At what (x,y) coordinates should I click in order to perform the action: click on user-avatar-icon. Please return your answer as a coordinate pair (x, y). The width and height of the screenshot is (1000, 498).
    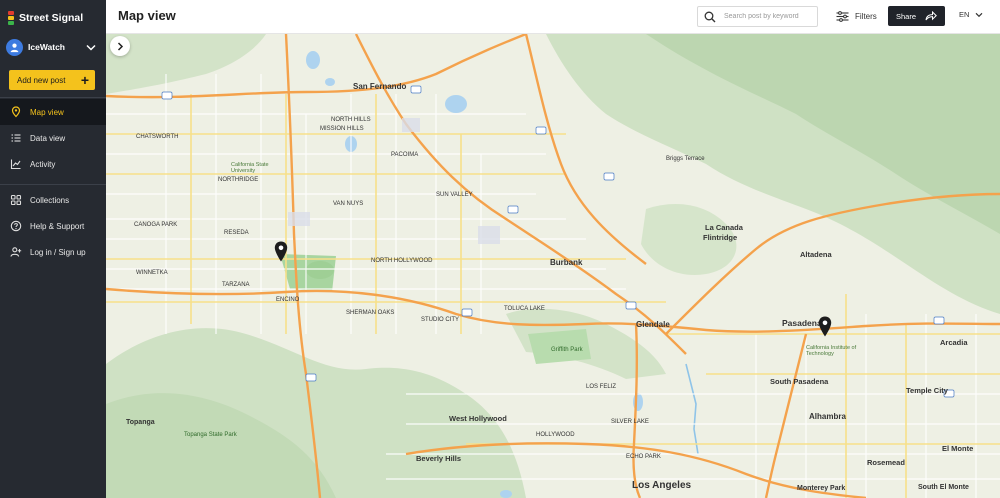
    Looking at the image, I should click on (14, 47).